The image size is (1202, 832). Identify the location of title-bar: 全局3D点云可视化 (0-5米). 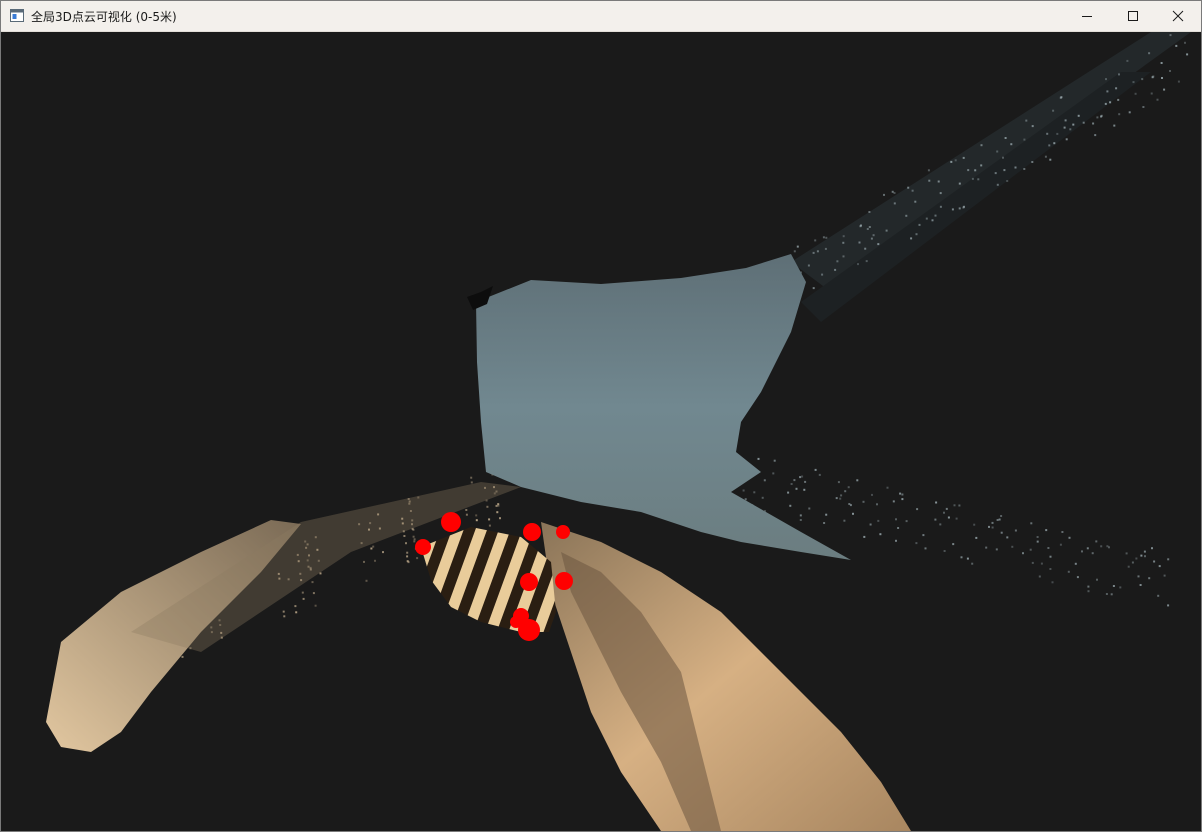
(601, 16).